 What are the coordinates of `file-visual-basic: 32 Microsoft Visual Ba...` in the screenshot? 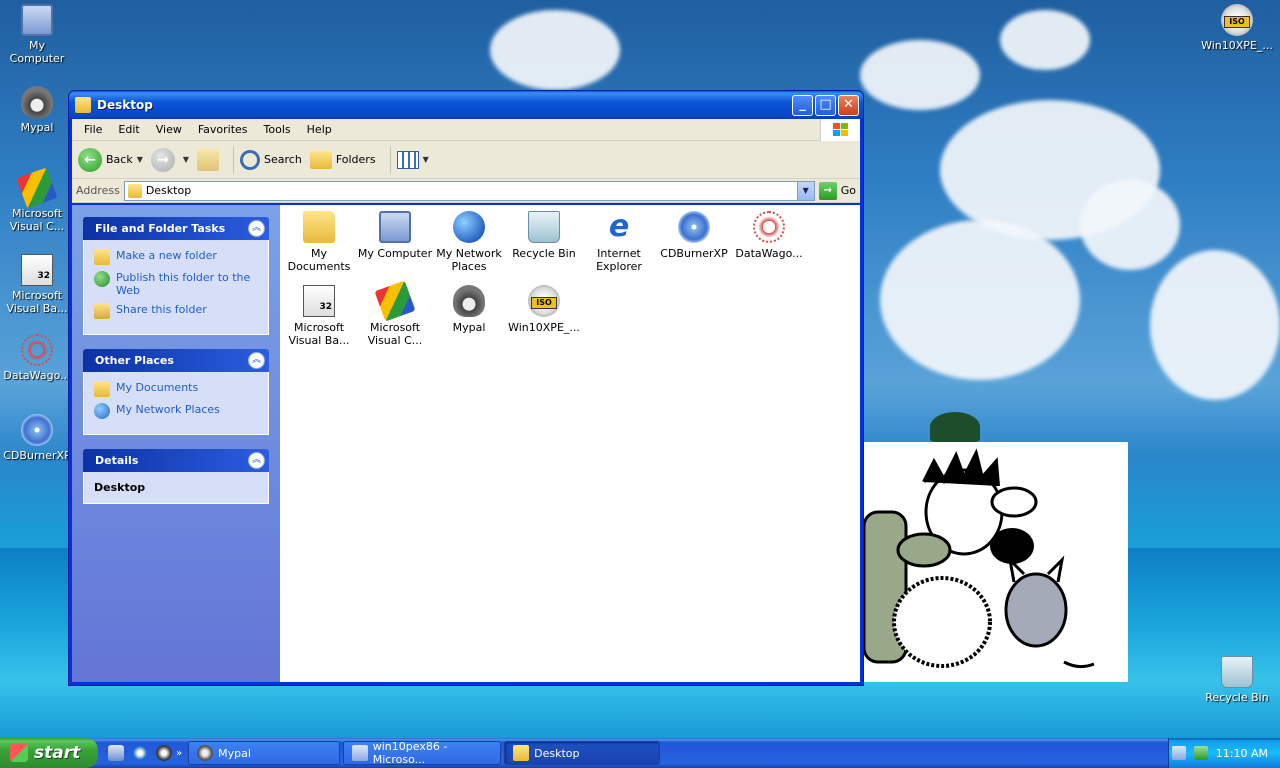 It's located at (319, 316).